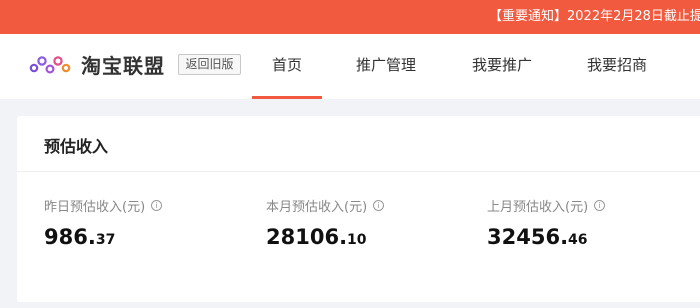 The height and width of the screenshot is (308, 700). Describe the element at coordinates (578, 240) in the screenshot. I see `metric-value-decimal: 46` at that location.